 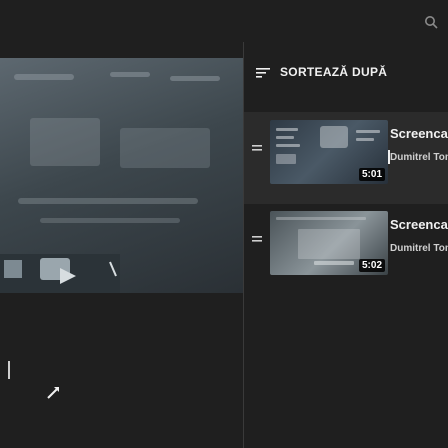 I want to click on video-duration: 5:02, so click(x=371, y=265).